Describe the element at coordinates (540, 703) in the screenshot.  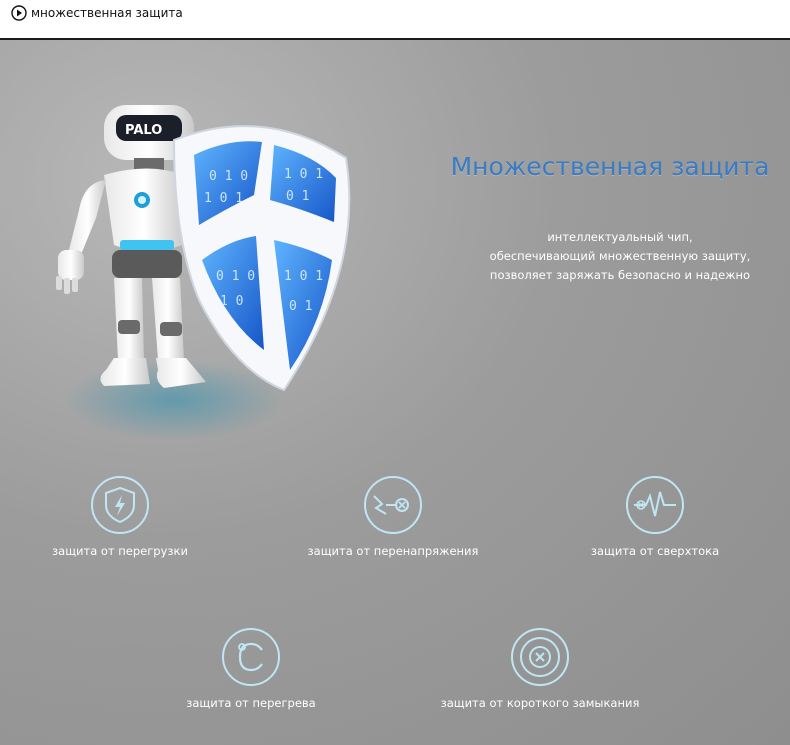
I see `feature-label: защита от короткого замыкания` at that location.